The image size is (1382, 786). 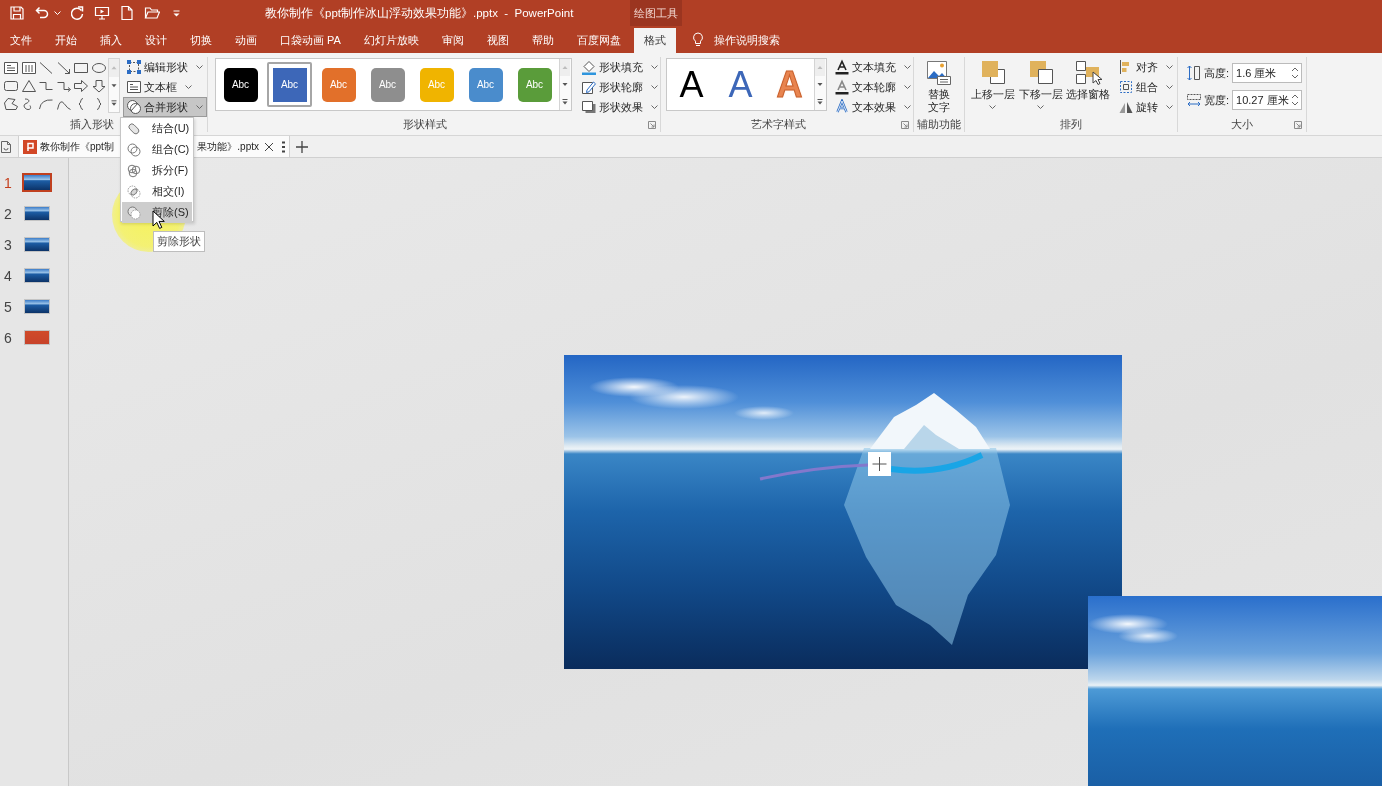 I want to click on group-label: 艺术字样式, so click(x=778, y=124).